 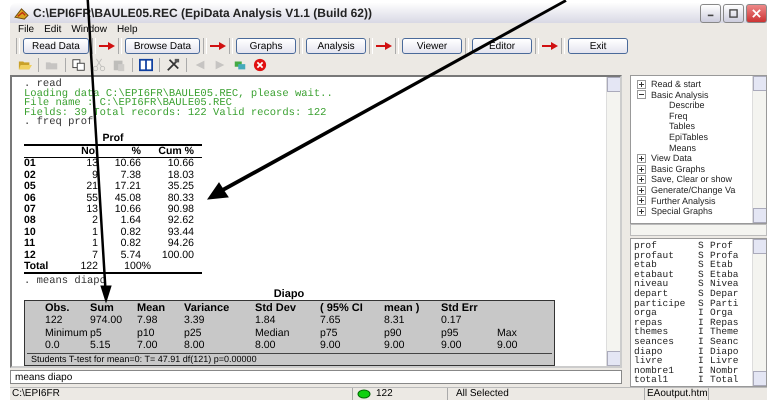 What do you see at coordinates (393, 333) in the screenshot?
I see `column-header: p90` at bounding box center [393, 333].